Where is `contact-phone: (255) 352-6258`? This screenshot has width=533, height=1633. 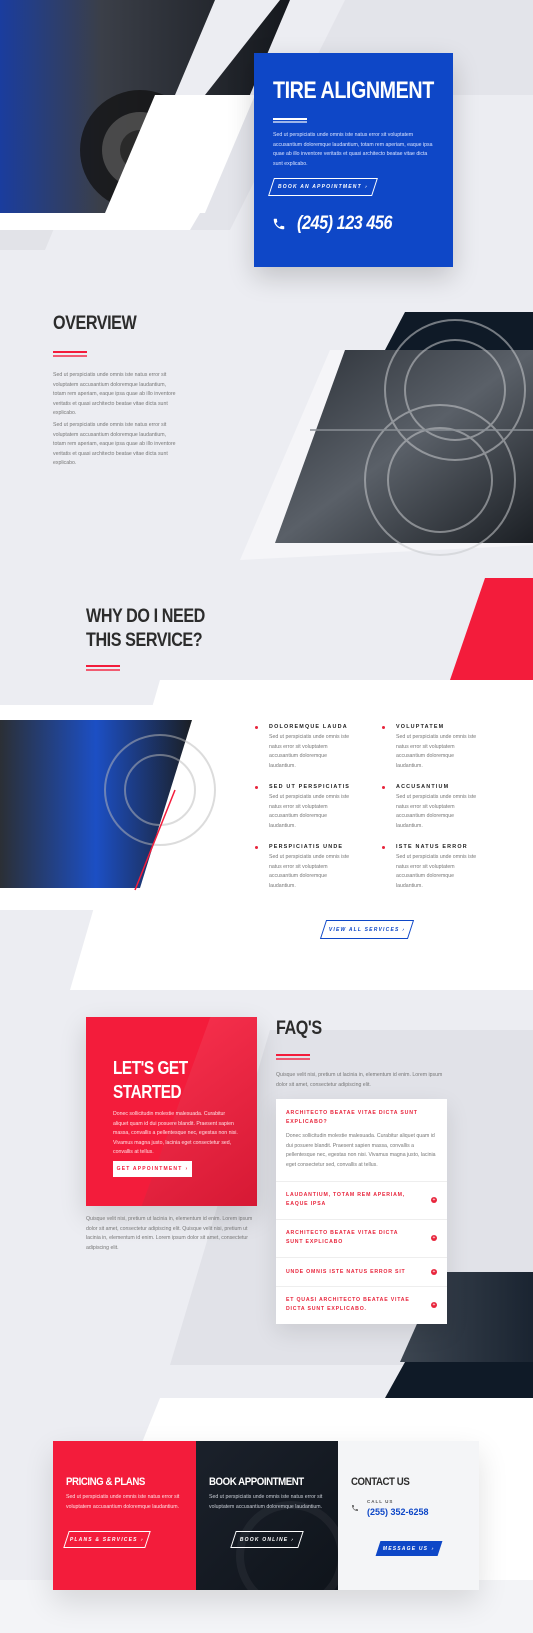 contact-phone: (255) 352-6258 is located at coordinates (398, 1512).